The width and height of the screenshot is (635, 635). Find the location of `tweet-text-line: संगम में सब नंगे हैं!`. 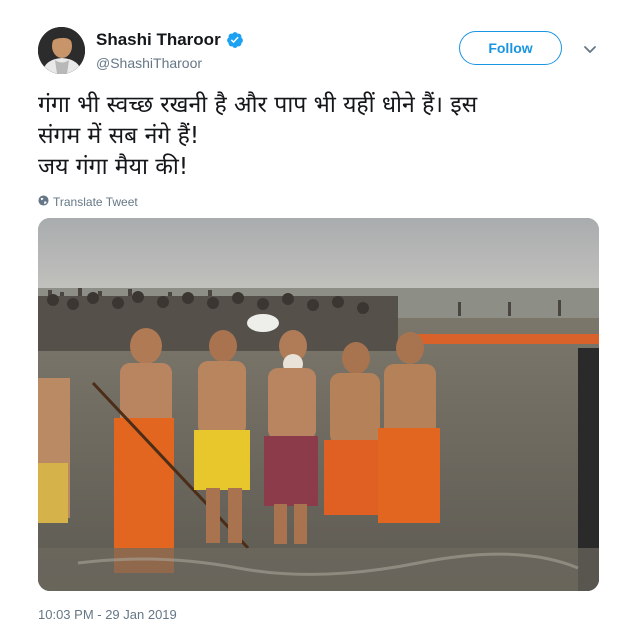

tweet-text-line: संगम में सब नंगे हैं! is located at coordinates (119, 136).